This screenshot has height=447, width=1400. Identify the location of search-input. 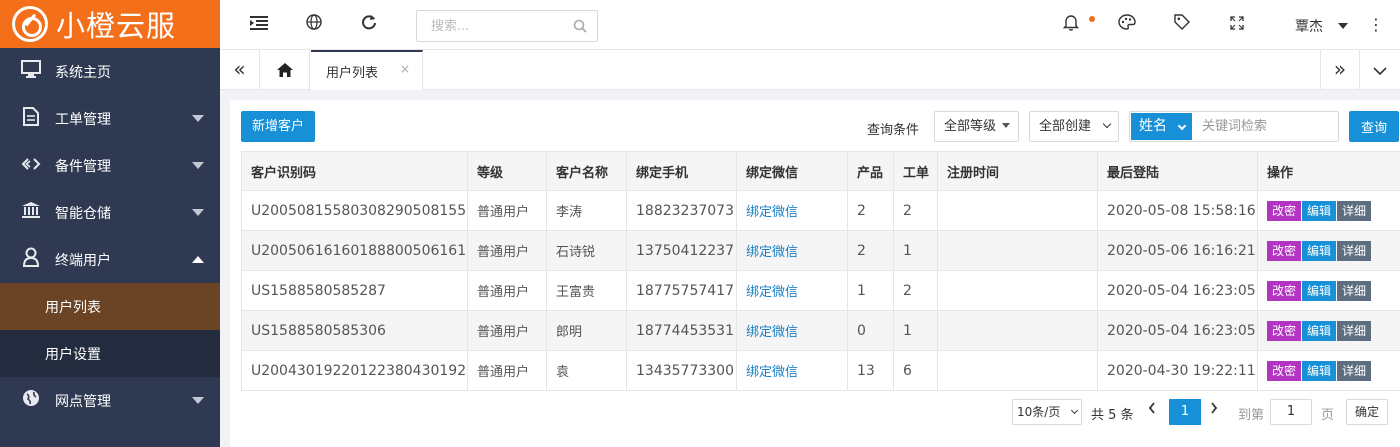
(492, 26).